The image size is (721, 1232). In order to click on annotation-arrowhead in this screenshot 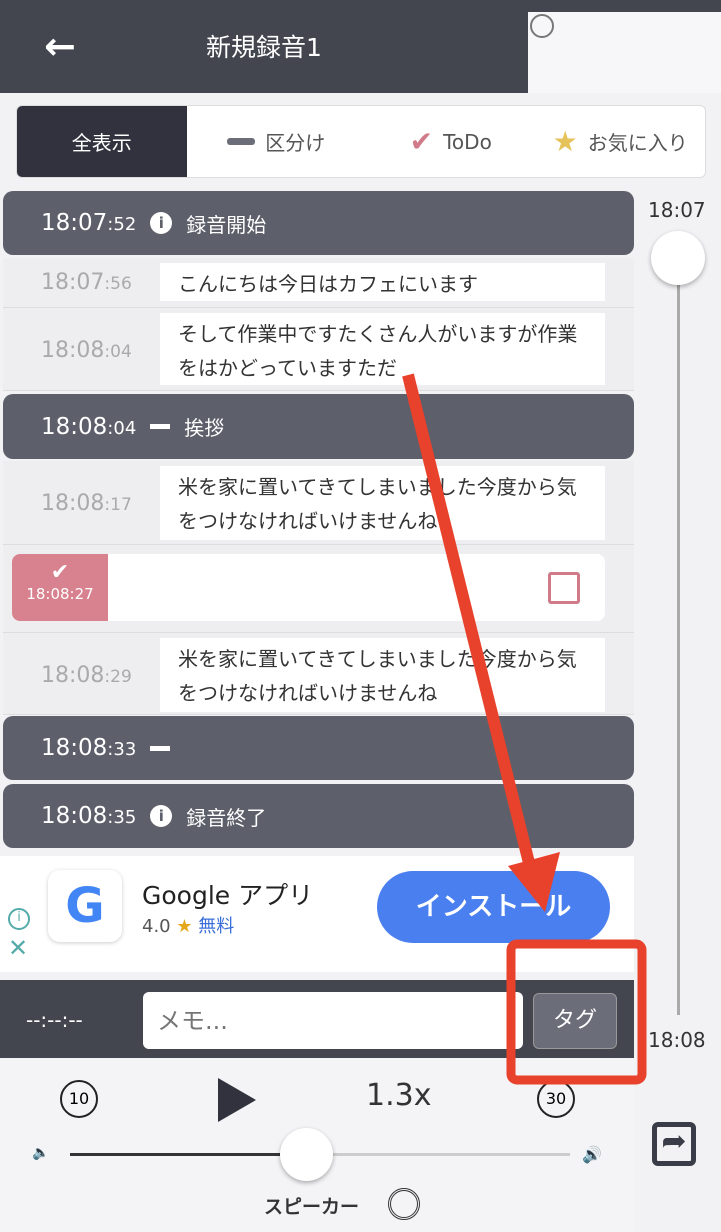, I will do `click(534, 882)`.